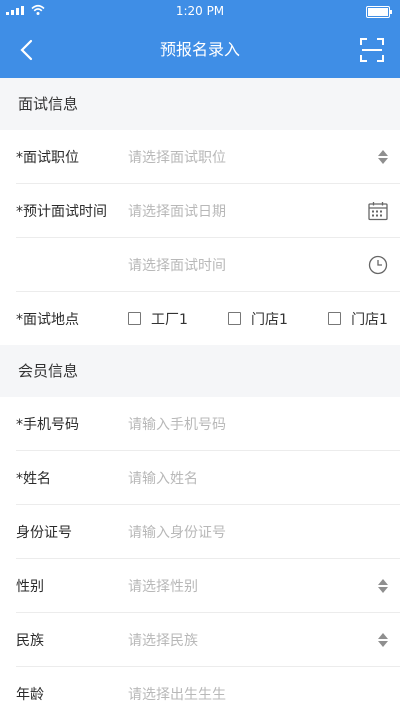 The height and width of the screenshot is (720, 400). Describe the element at coordinates (379, 12) in the screenshot. I see `battery-icon` at that location.